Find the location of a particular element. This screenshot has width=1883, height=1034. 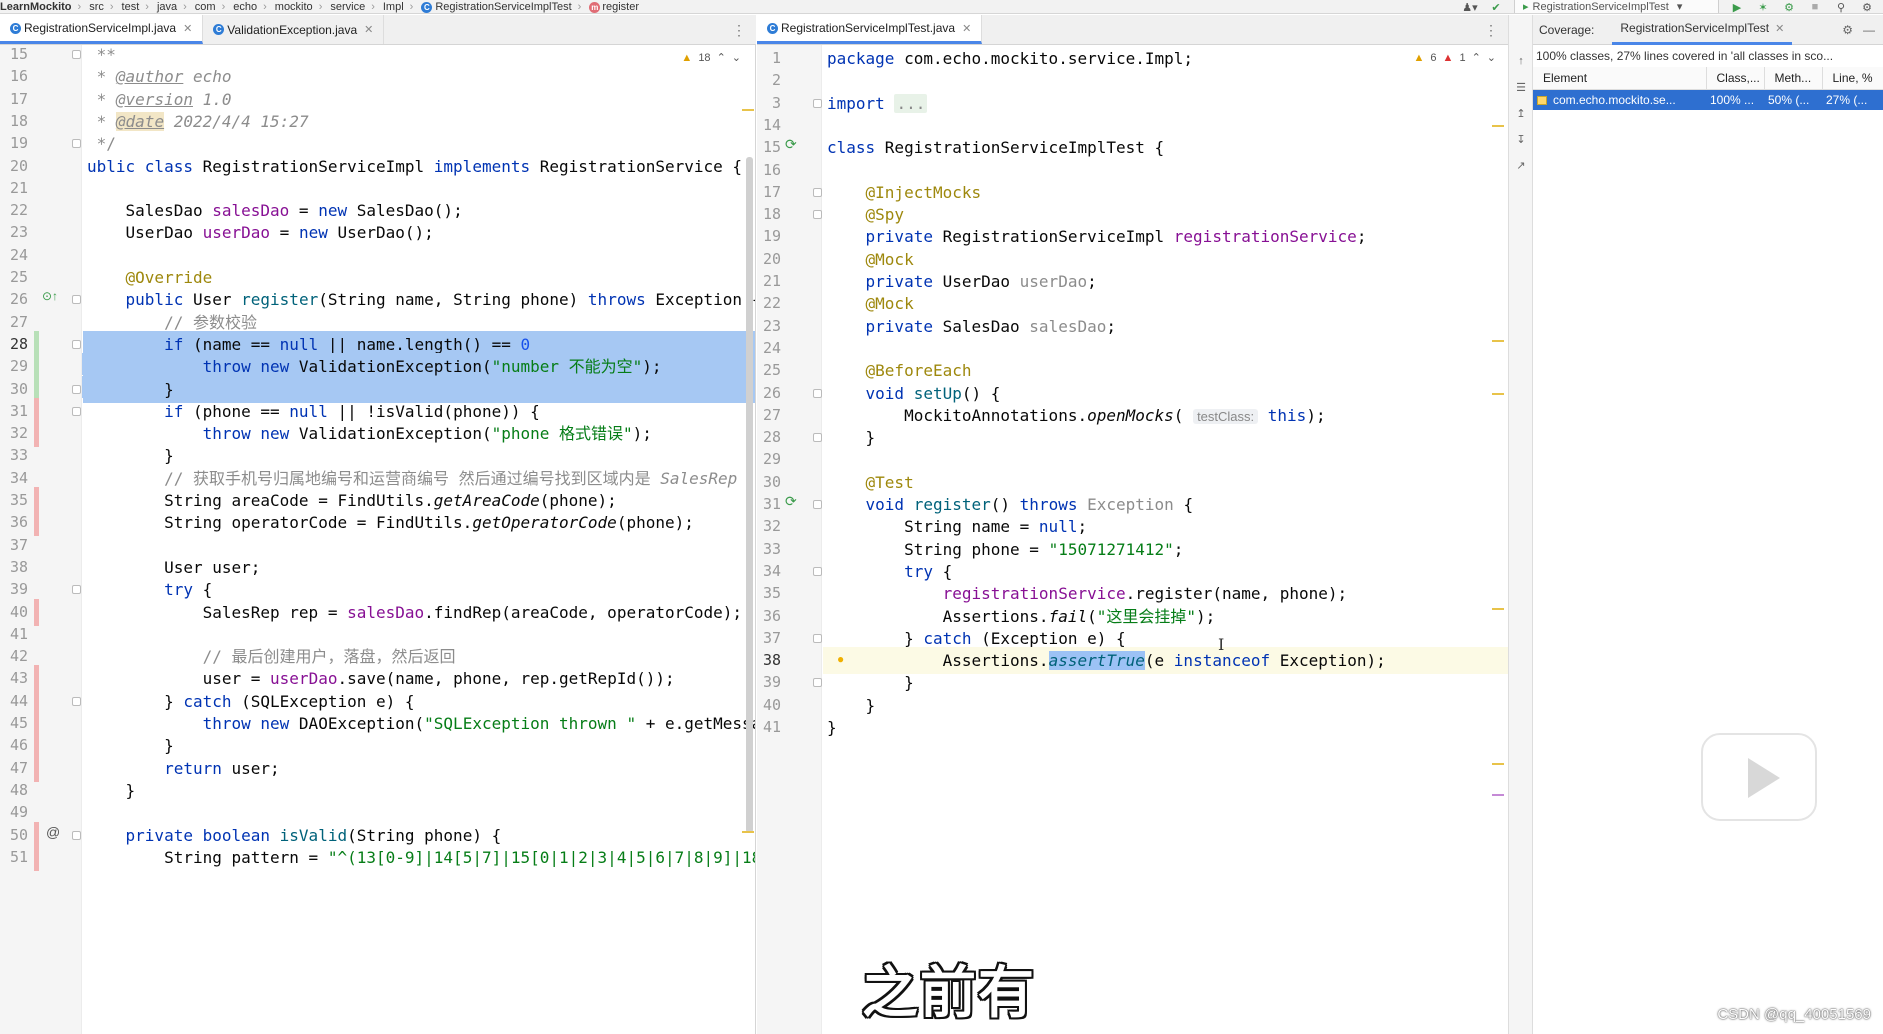

breadcrumb-item: mockito is located at coordinates (293, 7).